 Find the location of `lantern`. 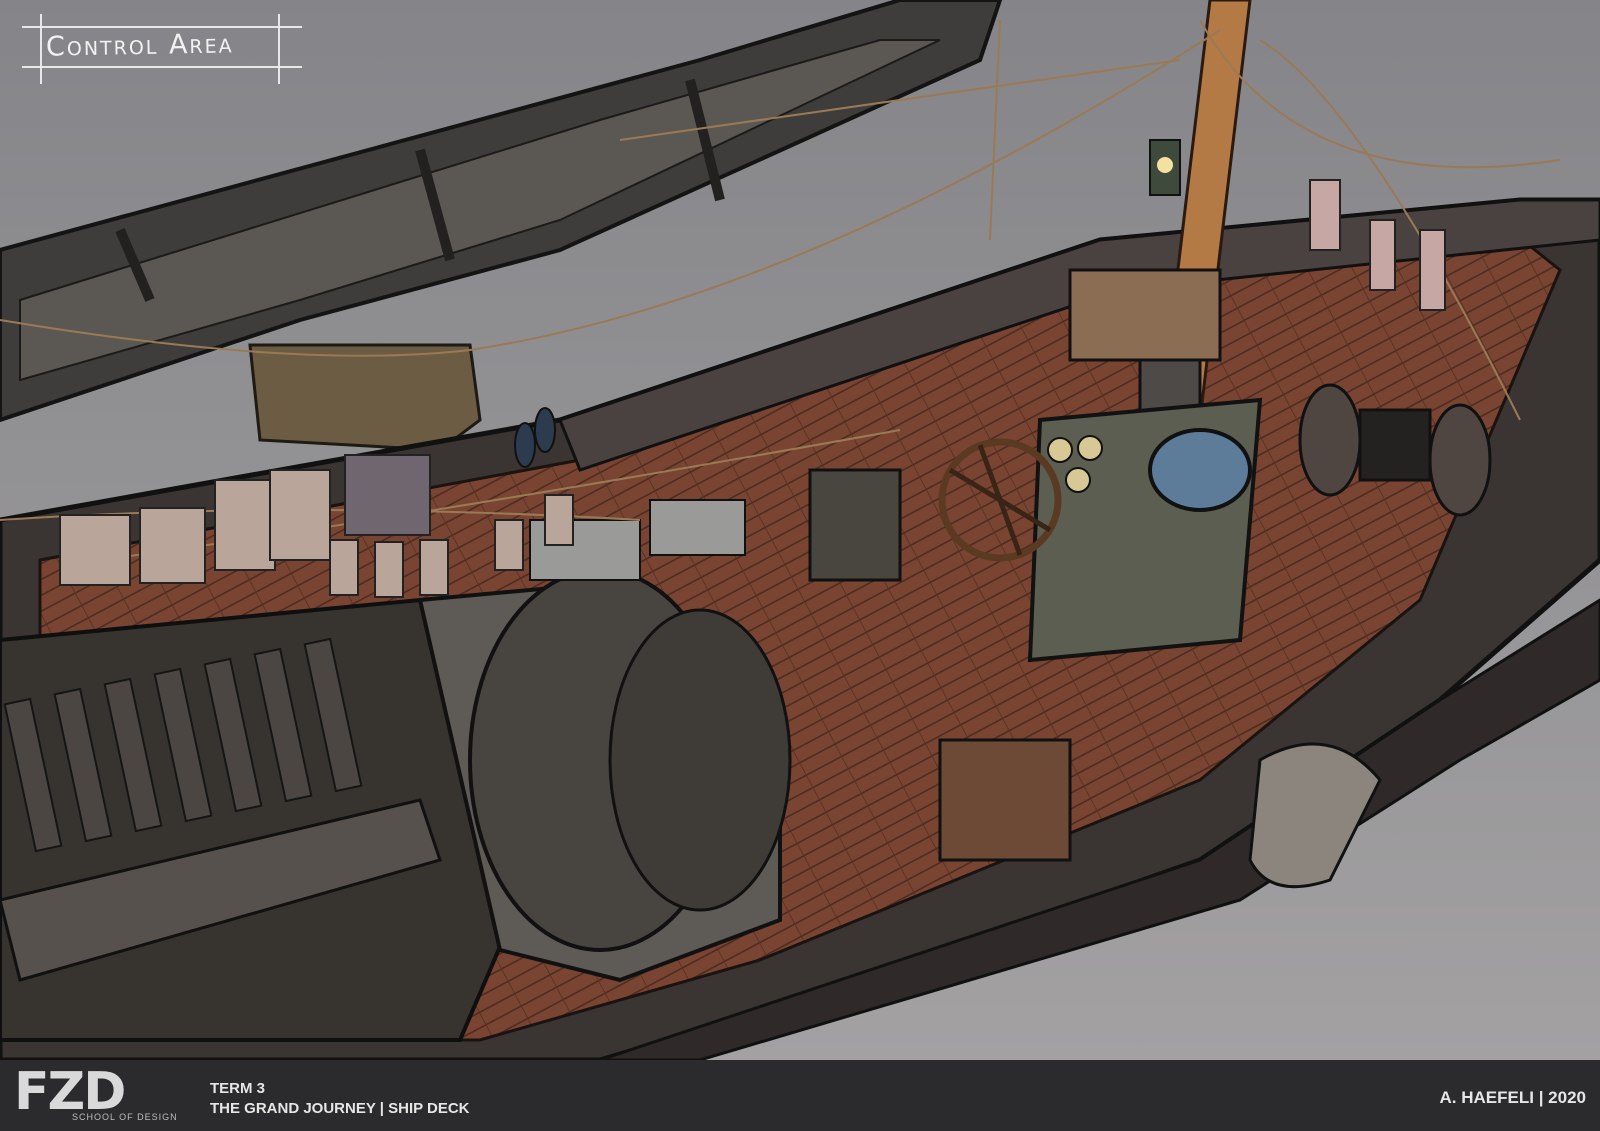

lantern is located at coordinates (1165, 167).